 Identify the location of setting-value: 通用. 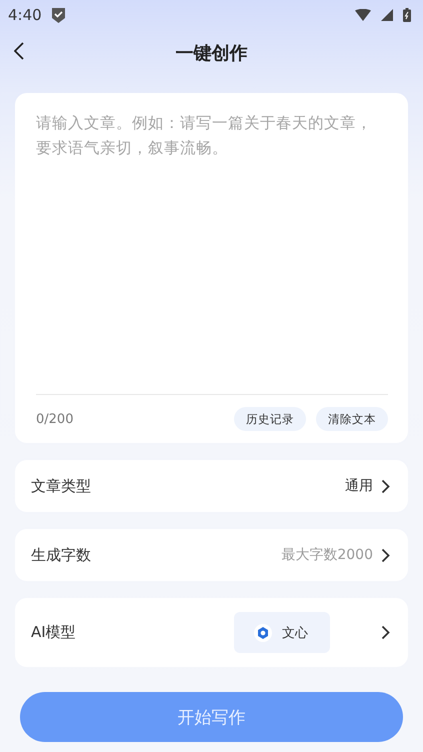
(359, 486).